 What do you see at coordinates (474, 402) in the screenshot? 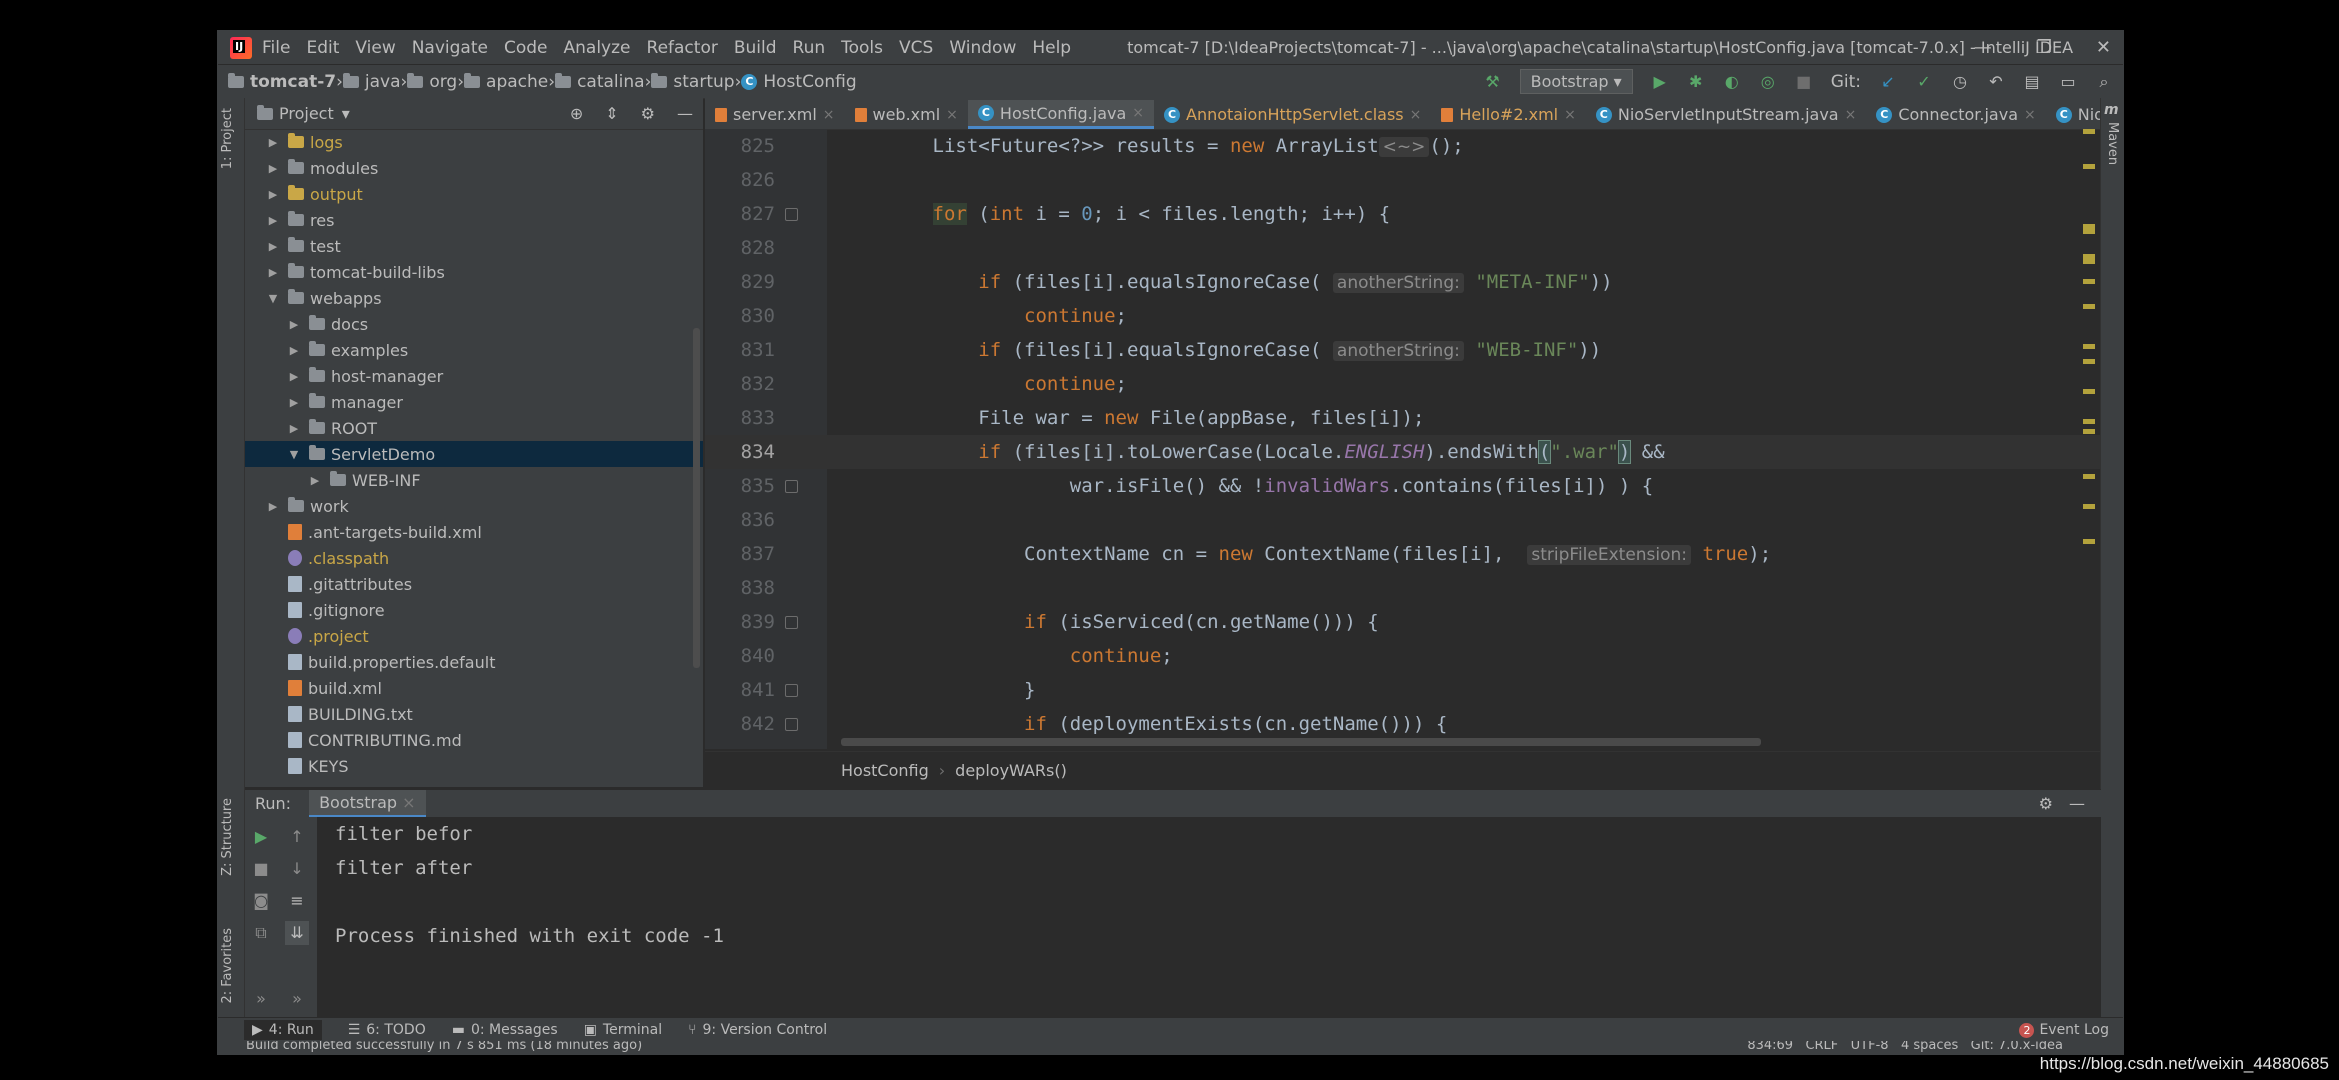
I see `tree-item: ▶ manager` at bounding box center [474, 402].